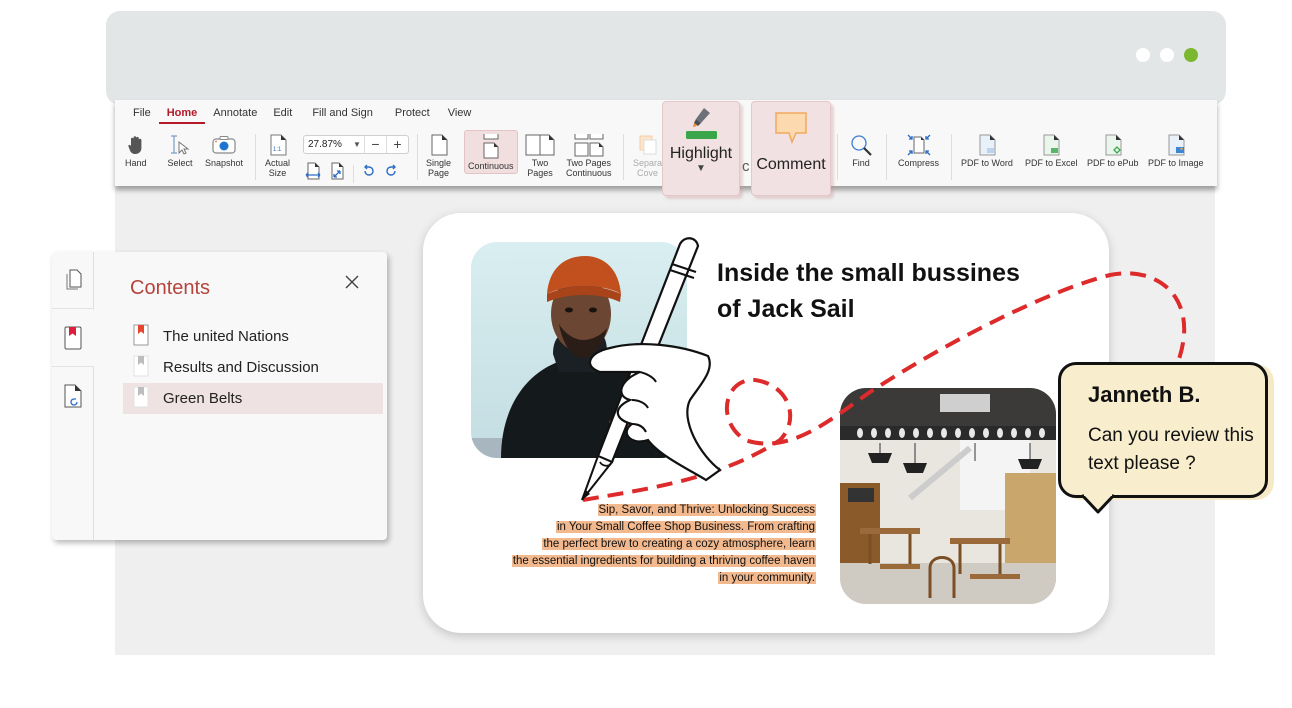  Describe the element at coordinates (701, 168) in the screenshot. I see `highlight-dropdown-icon: ▼` at that location.